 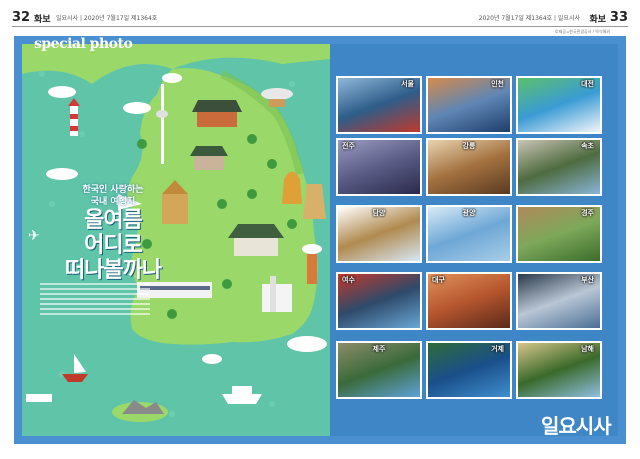 What do you see at coordinates (348, 146) in the screenshot?
I see `photo-location-label: 전주` at bounding box center [348, 146].